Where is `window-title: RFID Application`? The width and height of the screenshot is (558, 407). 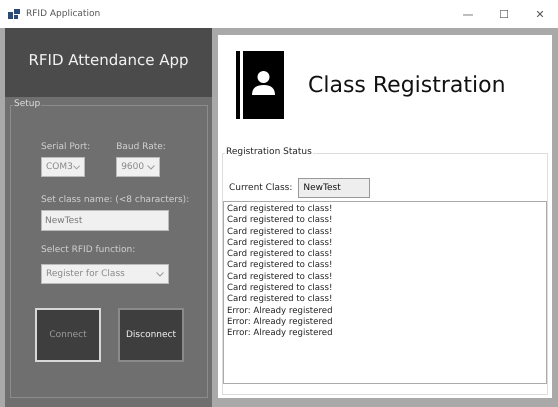
window-title: RFID Application is located at coordinates (63, 14).